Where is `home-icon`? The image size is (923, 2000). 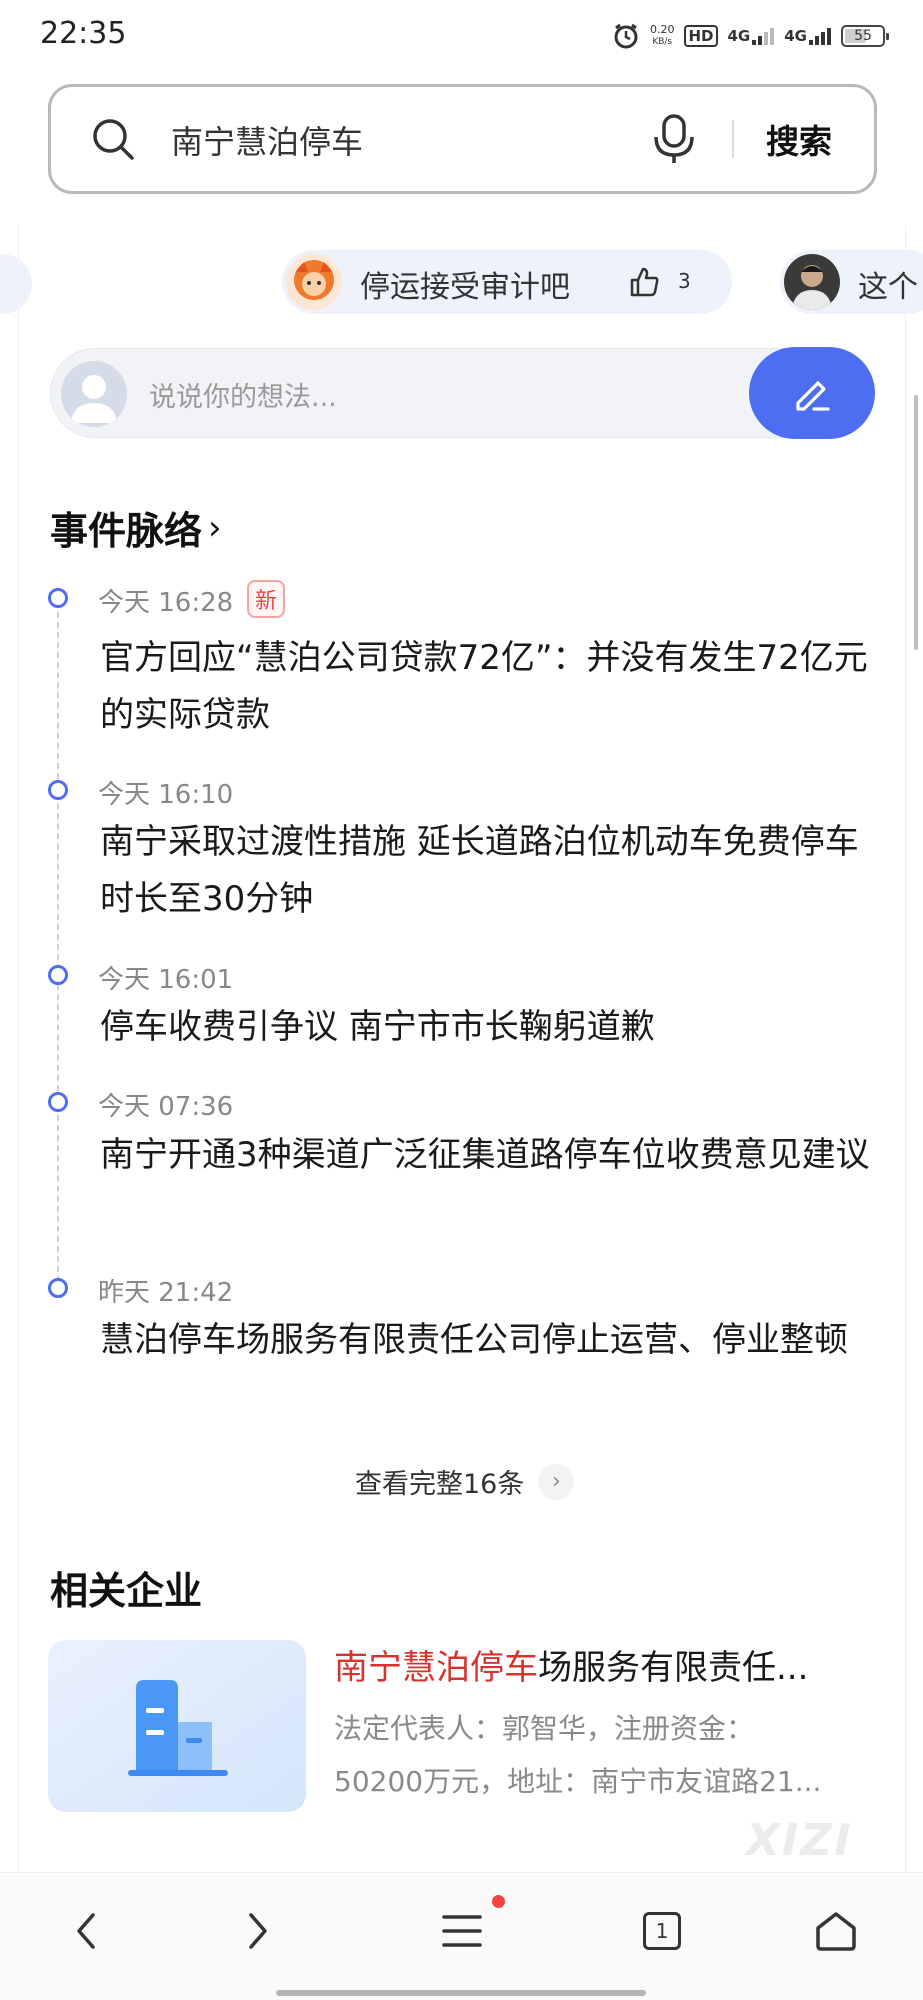
home-icon is located at coordinates (836, 1931).